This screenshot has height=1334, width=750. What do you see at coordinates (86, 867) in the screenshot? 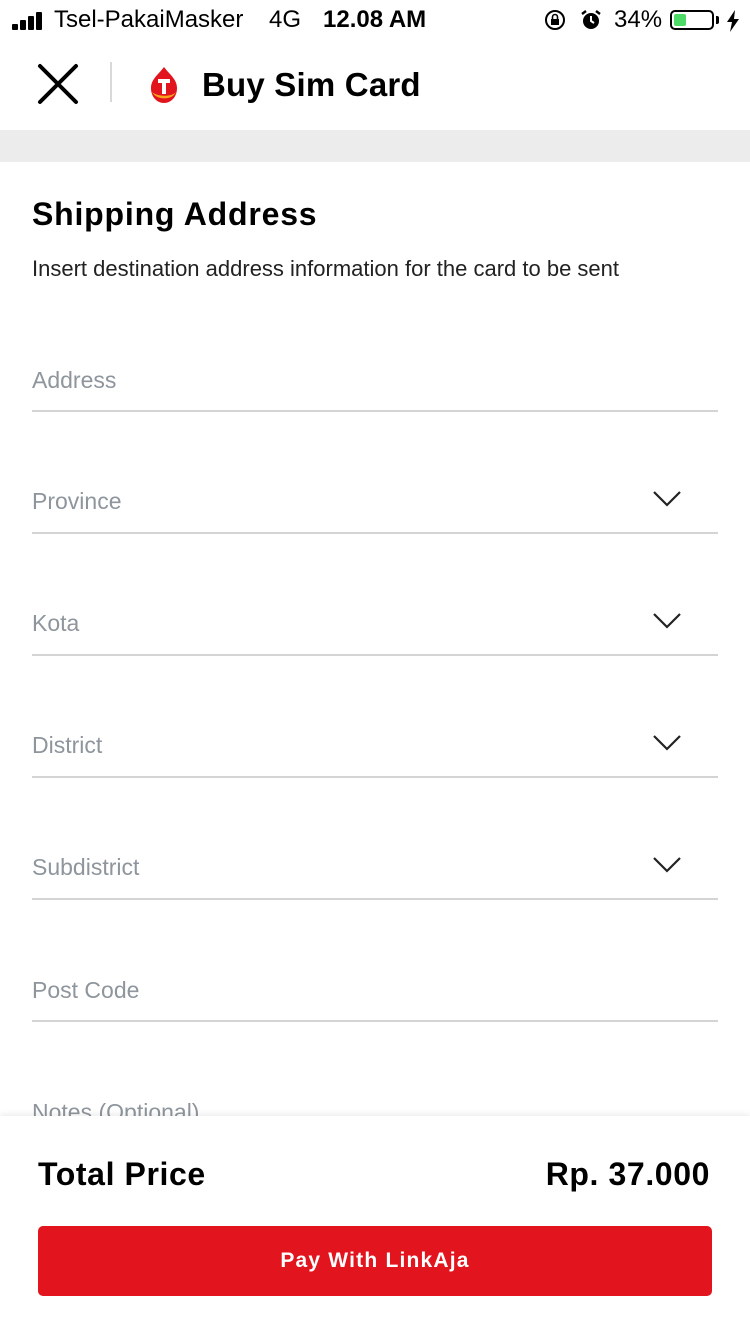
I see `subdistrict-label: Subdistrict` at bounding box center [86, 867].